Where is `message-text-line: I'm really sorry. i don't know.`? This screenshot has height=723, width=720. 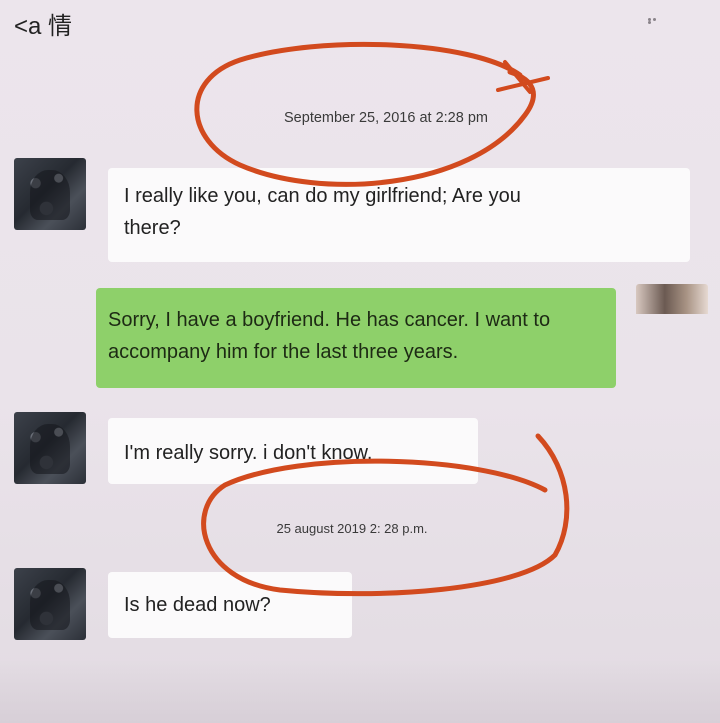 message-text-line: I'm really sorry. i don't know. is located at coordinates (248, 453).